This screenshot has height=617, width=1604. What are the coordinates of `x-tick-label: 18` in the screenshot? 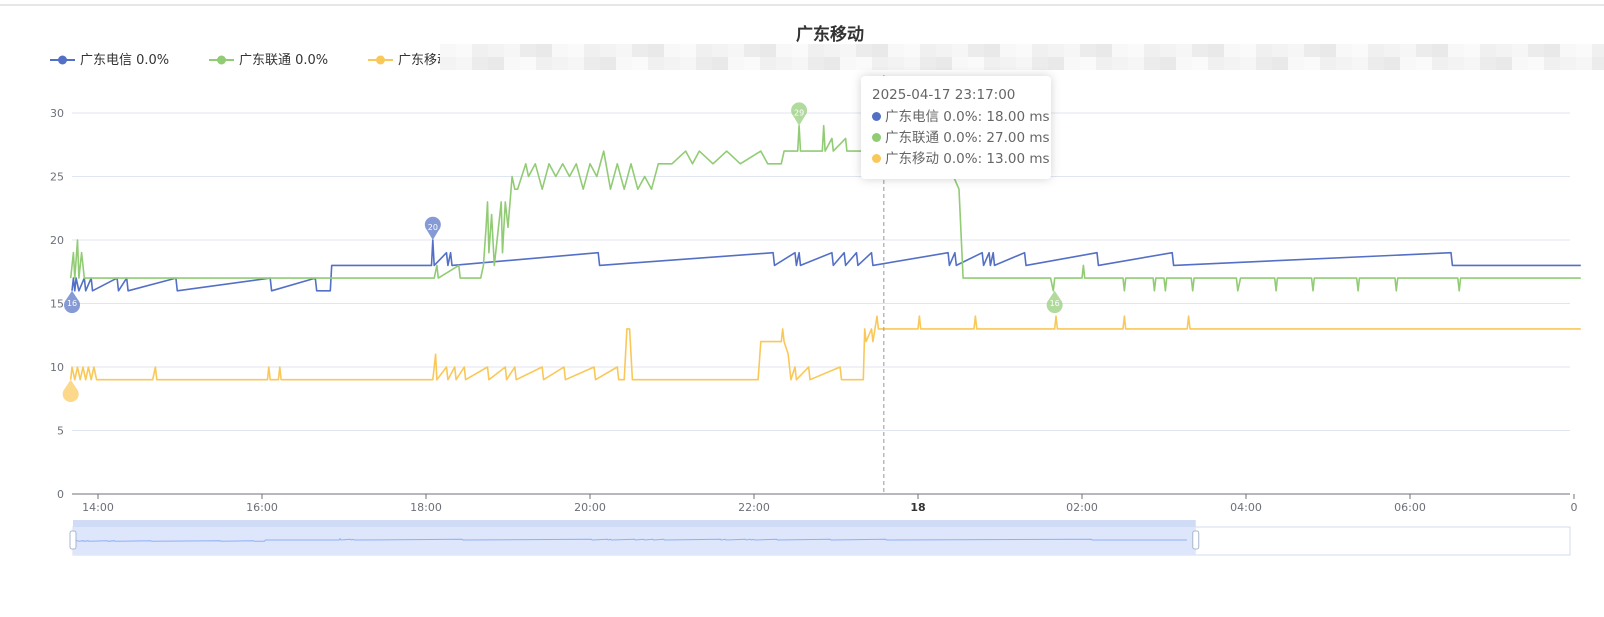 It's located at (917, 507).